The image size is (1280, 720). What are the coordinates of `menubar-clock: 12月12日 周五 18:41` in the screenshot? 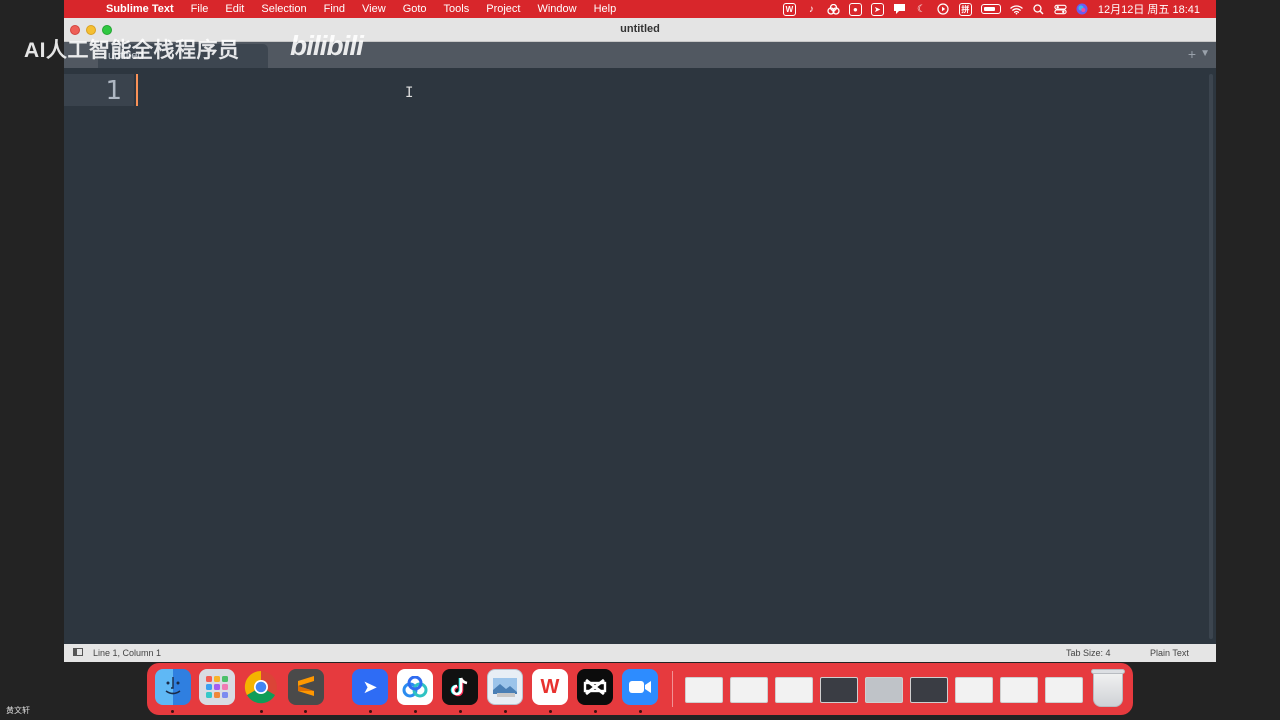 It's located at (1149, 9).